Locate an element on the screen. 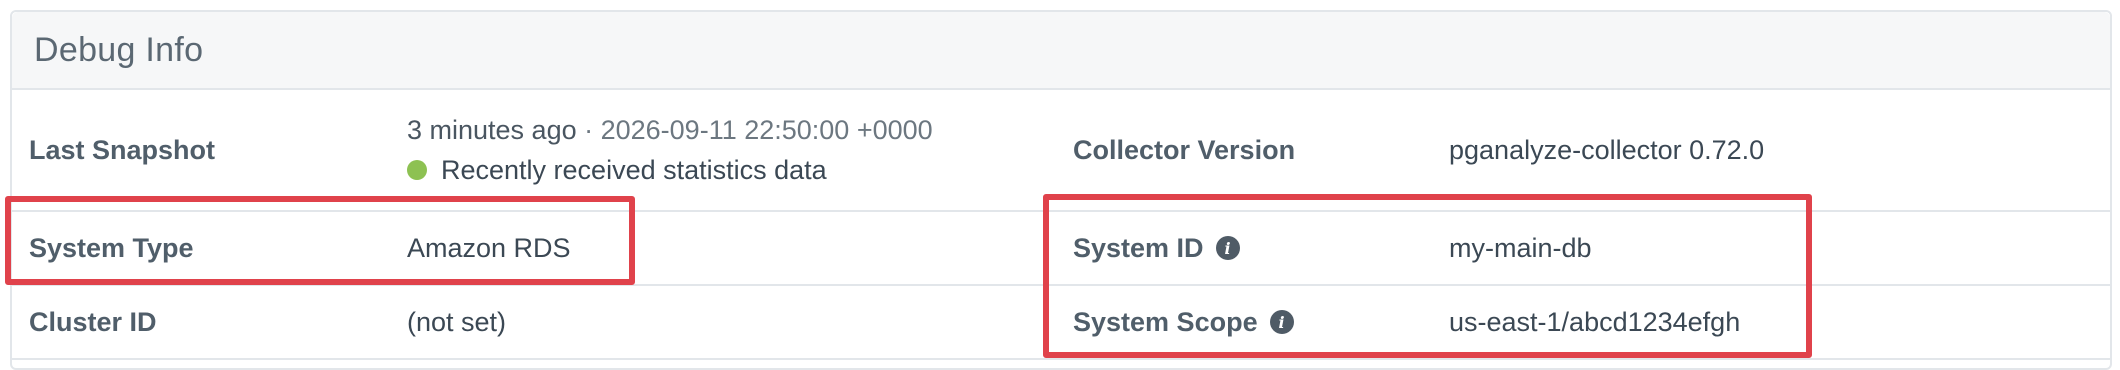 Image resolution: width=2120 pixels, height=370 pixels. cluster-id-value: (not set) is located at coordinates (457, 321).